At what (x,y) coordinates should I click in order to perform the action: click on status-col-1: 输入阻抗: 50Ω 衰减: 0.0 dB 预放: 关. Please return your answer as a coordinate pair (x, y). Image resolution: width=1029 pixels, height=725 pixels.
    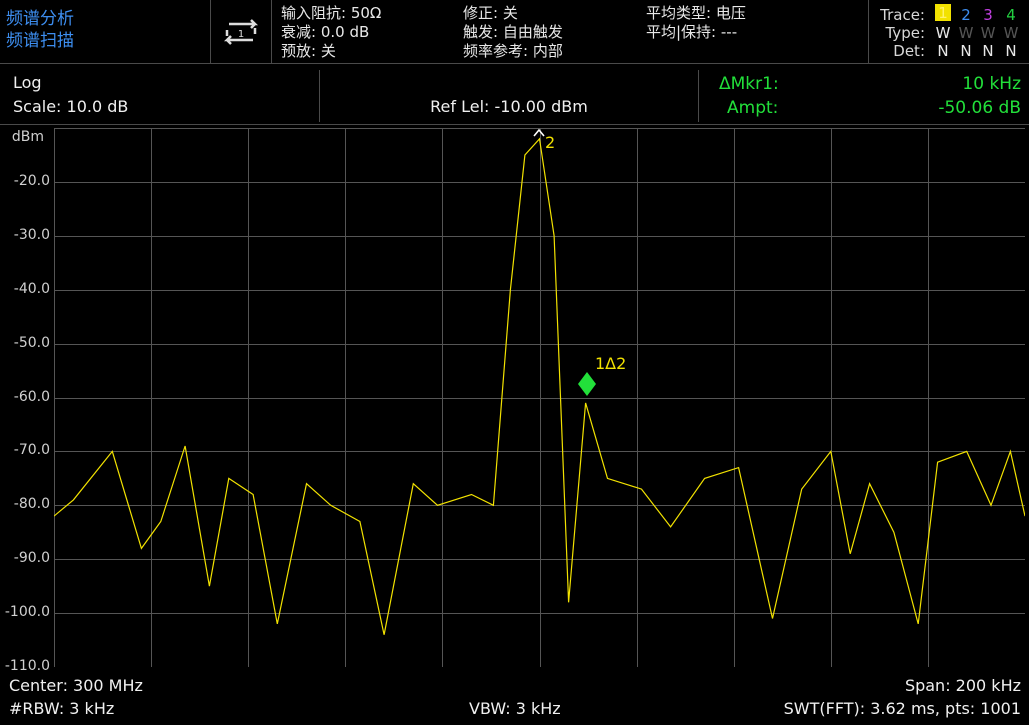
    Looking at the image, I should click on (331, 32).